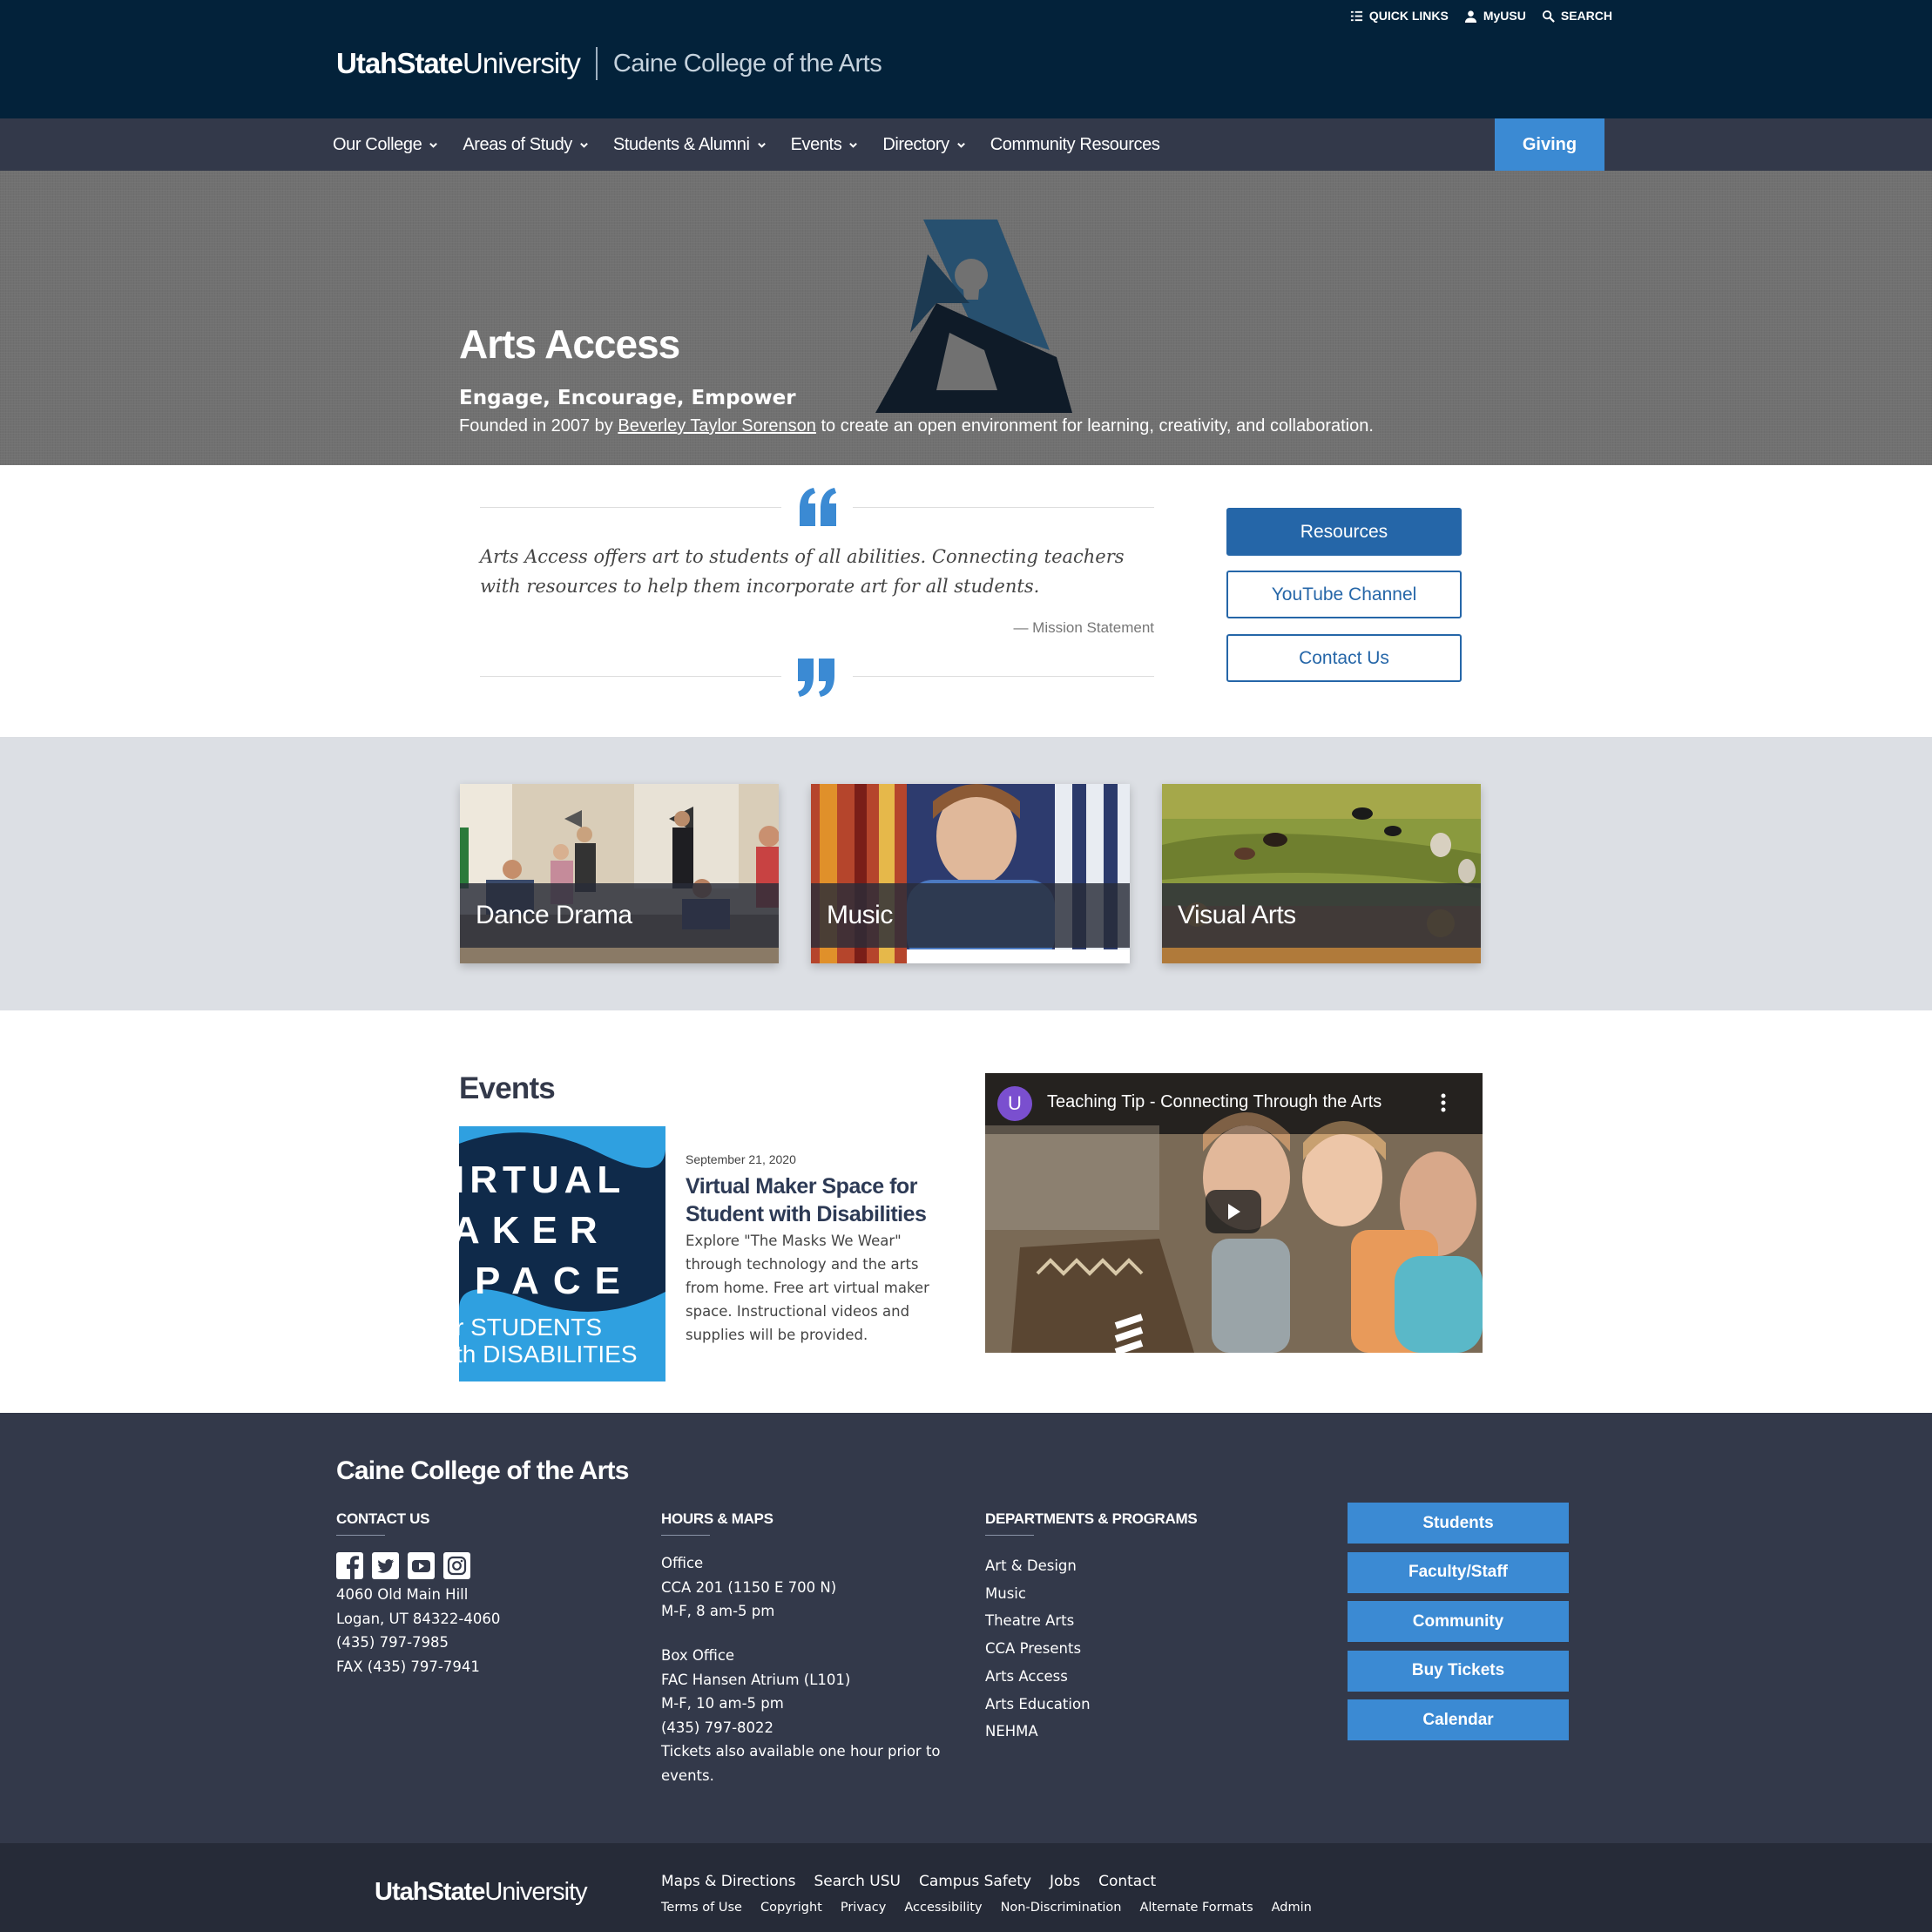 The height and width of the screenshot is (1932, 1932). I want to click on footer-link-non-discrimination: Non-Discrimination, so click(1061, 1908).